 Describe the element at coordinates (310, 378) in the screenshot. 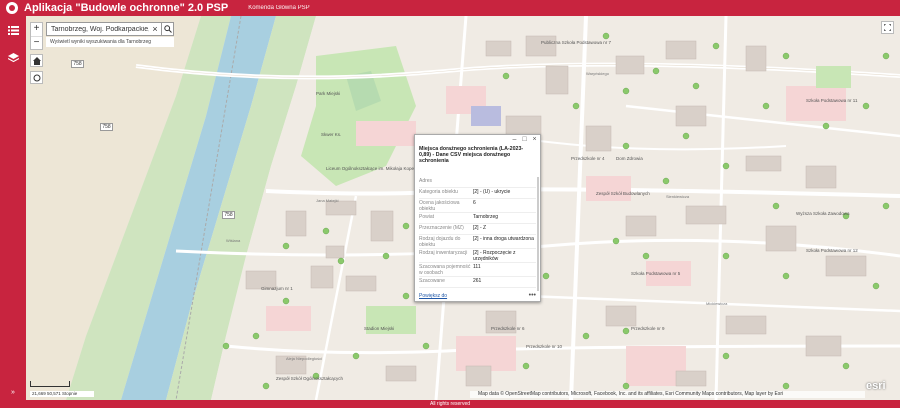

I see `map-label: Zespół Szkół Ogólnokształcących` at that location.